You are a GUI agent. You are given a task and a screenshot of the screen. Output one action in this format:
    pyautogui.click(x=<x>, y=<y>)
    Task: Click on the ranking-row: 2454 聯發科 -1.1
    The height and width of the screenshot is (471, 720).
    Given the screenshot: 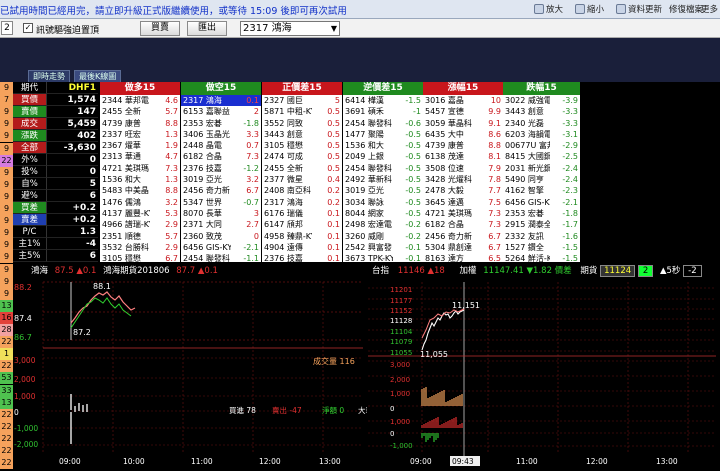 What is the action you would take?
    pyautogui.click(x=221, y=257)
    